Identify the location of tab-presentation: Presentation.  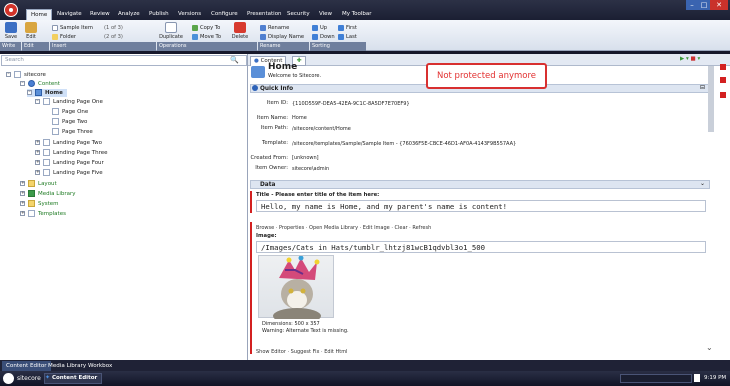
(264, 14).